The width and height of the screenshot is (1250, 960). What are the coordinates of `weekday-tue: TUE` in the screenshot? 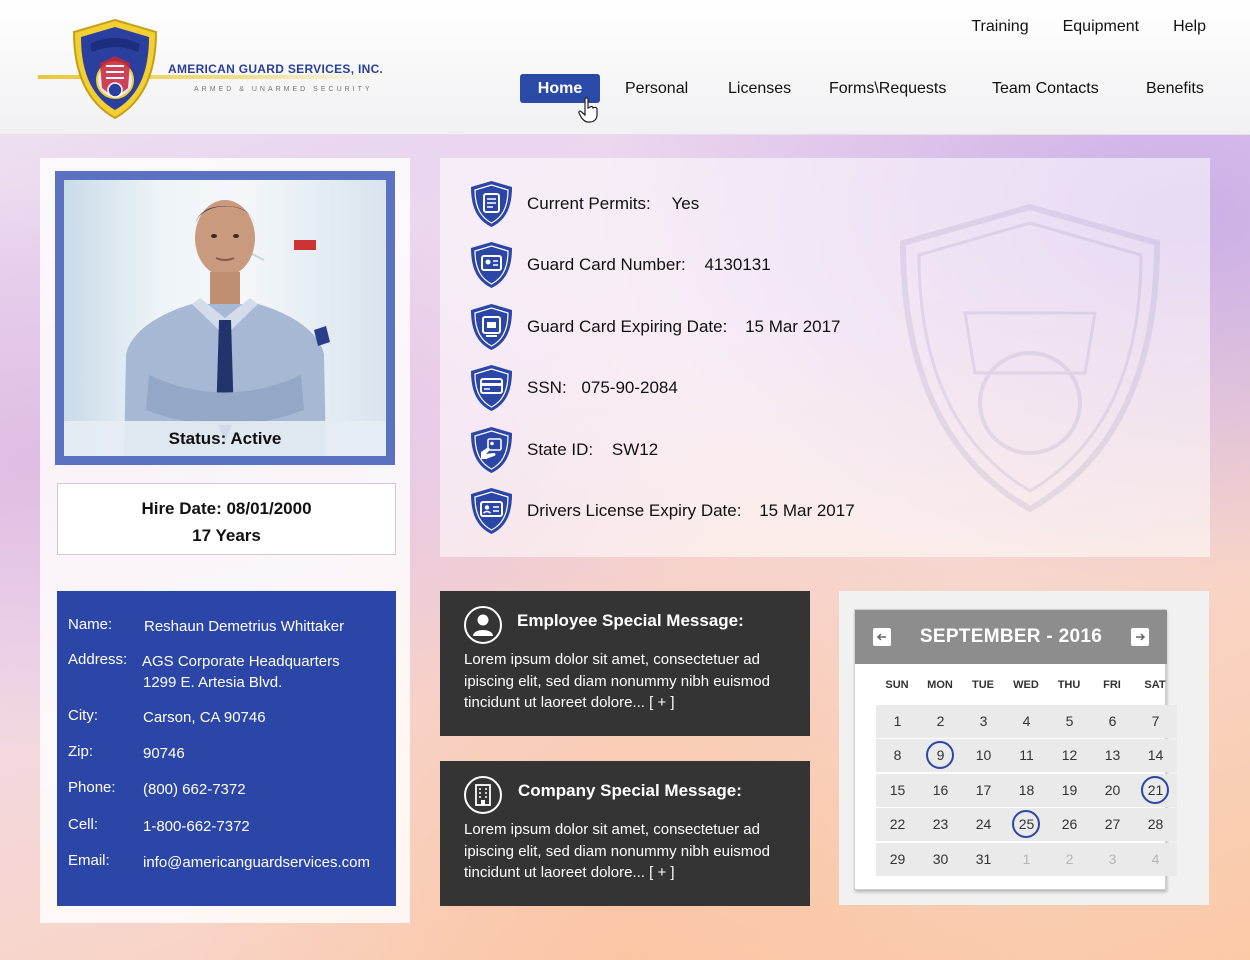 It's located at (983, 685).